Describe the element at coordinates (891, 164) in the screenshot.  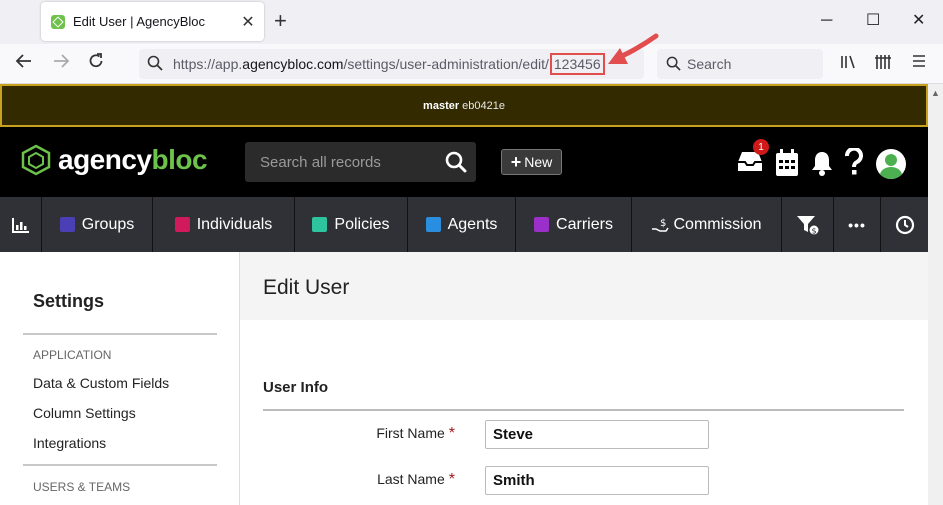
I see `user-avatar` at that location.